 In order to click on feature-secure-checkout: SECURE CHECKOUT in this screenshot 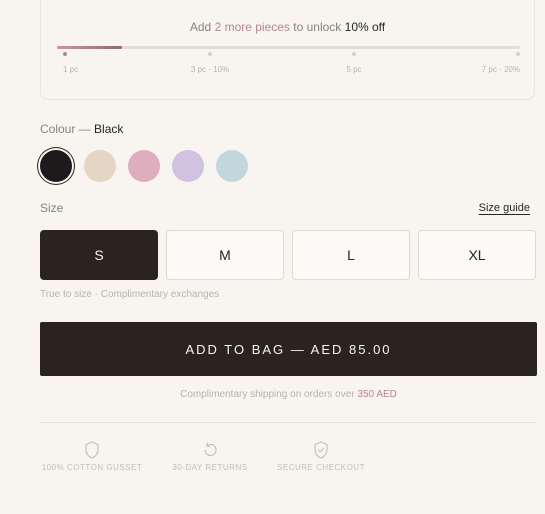, I will do `click(321, 456)`.